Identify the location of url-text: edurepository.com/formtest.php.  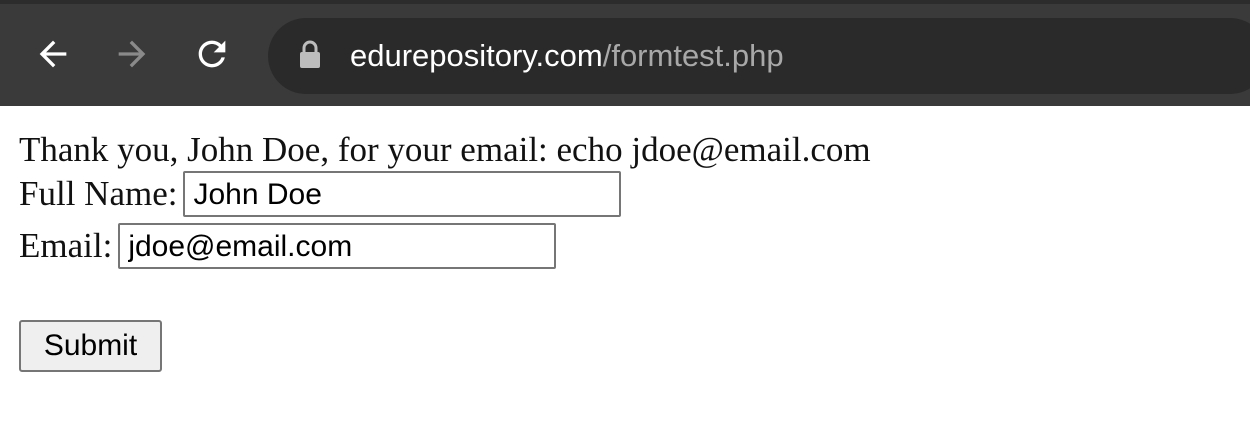
(567, 56).